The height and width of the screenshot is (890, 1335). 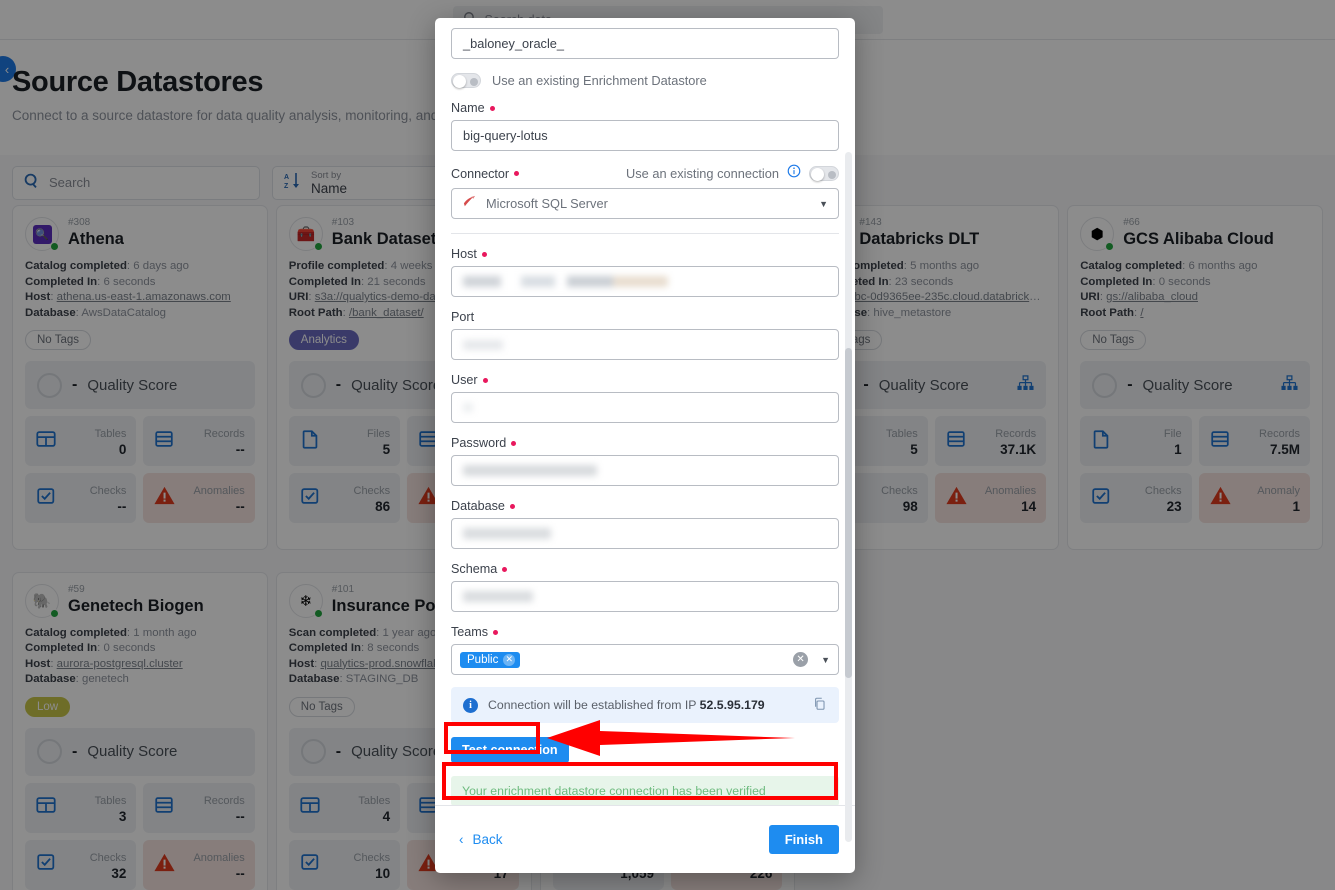 What do you see at coordinates (645, 632) in the screenshot?
I see `teams-label-row: Teams` at bounding box center [645, 632].